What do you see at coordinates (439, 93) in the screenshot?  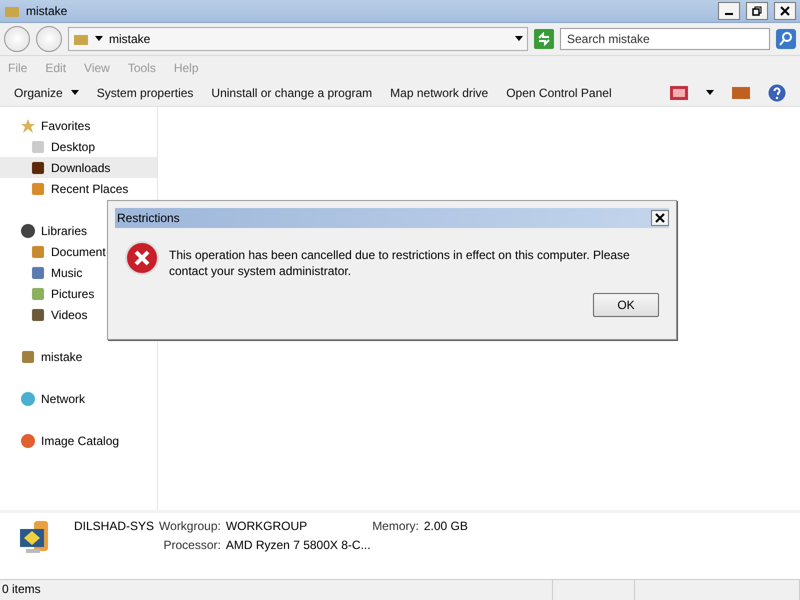 I see `toolbar-button: Map network drive` at bounding box center [439, 93].